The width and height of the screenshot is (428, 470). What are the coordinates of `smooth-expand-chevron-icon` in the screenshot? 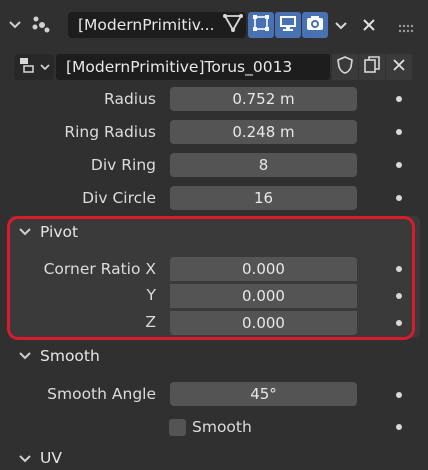 It's located at (25, 356).